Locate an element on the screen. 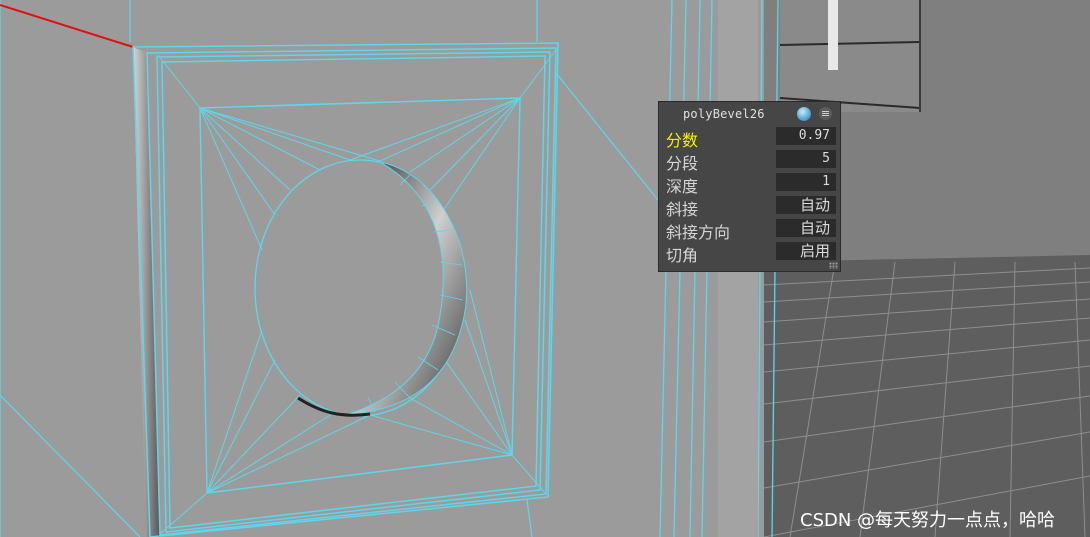 The height and width of the screenshot is (537, 1090). attr-label: 切角 is located at coordinates (682, 255).